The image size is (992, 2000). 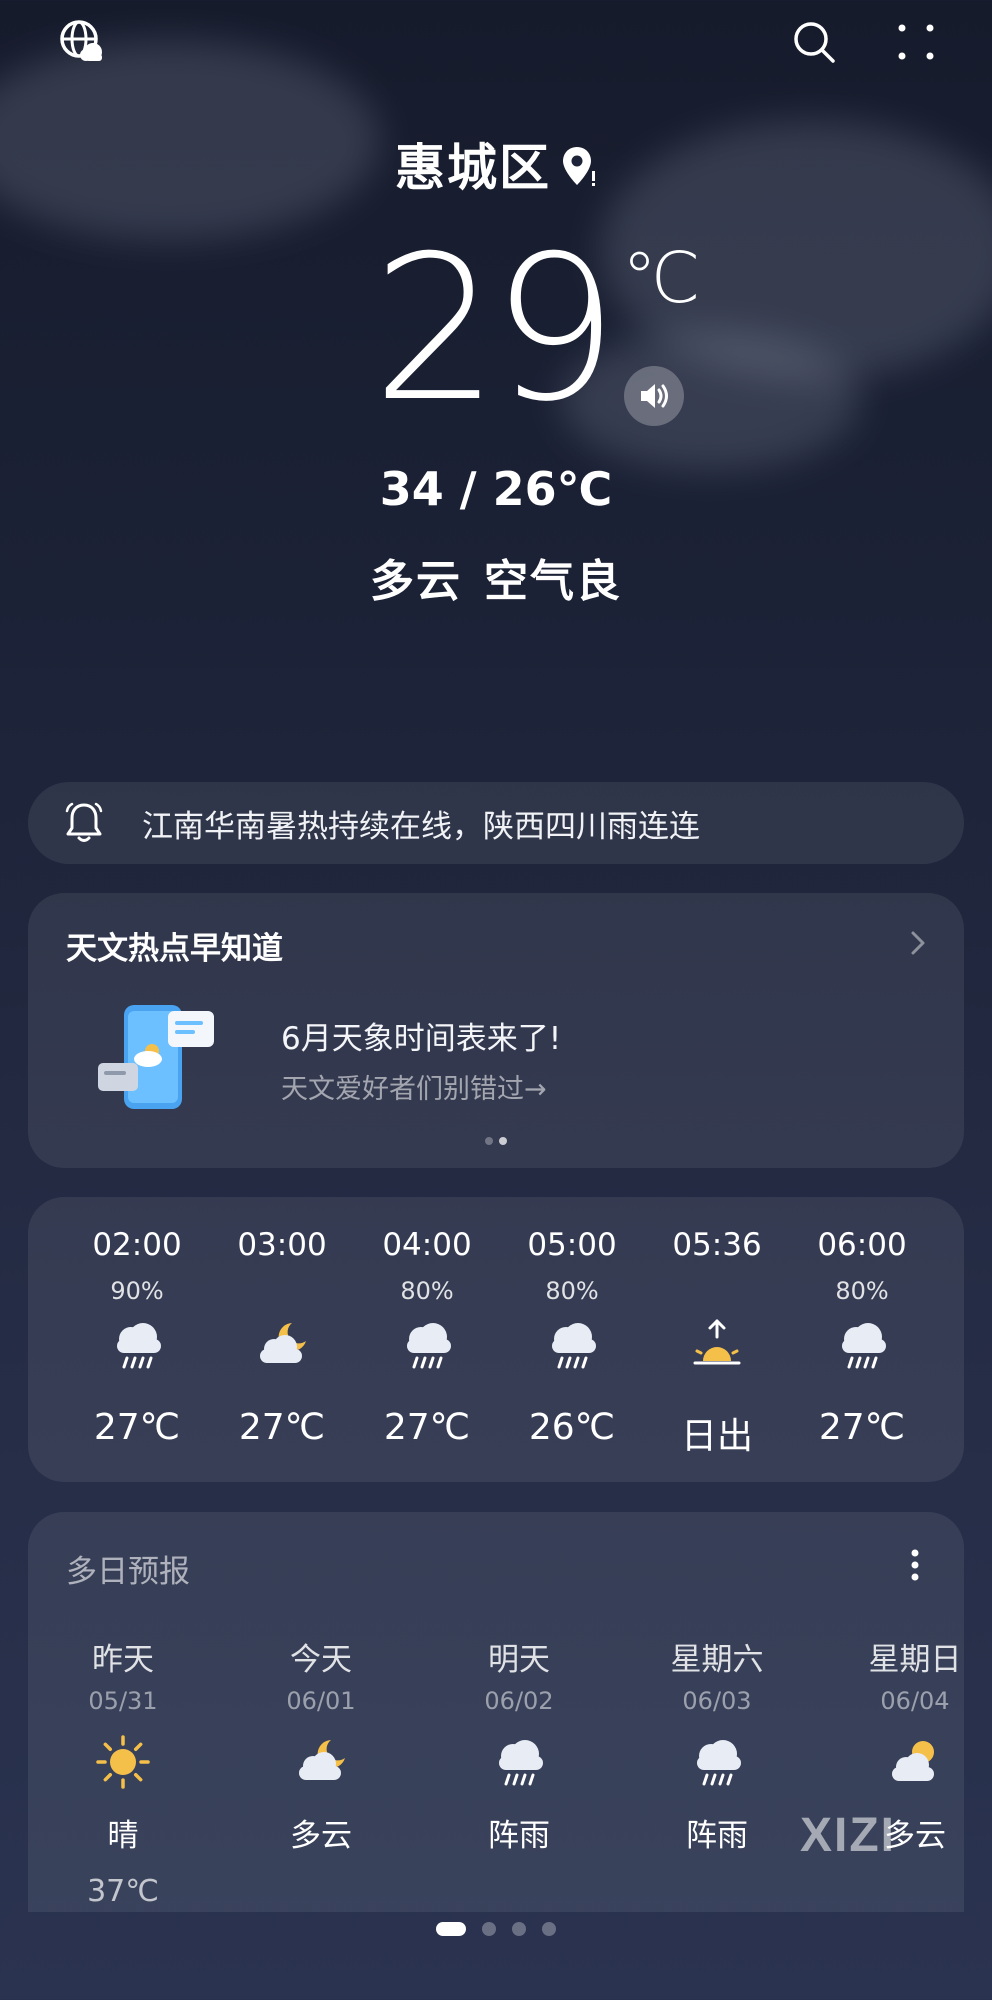 I want to click on day-date: 06/03, so click(x=717, y=1701).